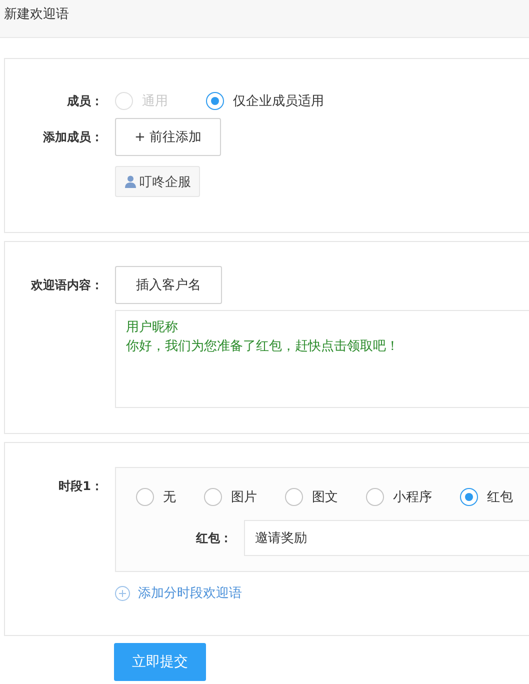  I want to click on field-label: 添加成员：, so click(73, 137).